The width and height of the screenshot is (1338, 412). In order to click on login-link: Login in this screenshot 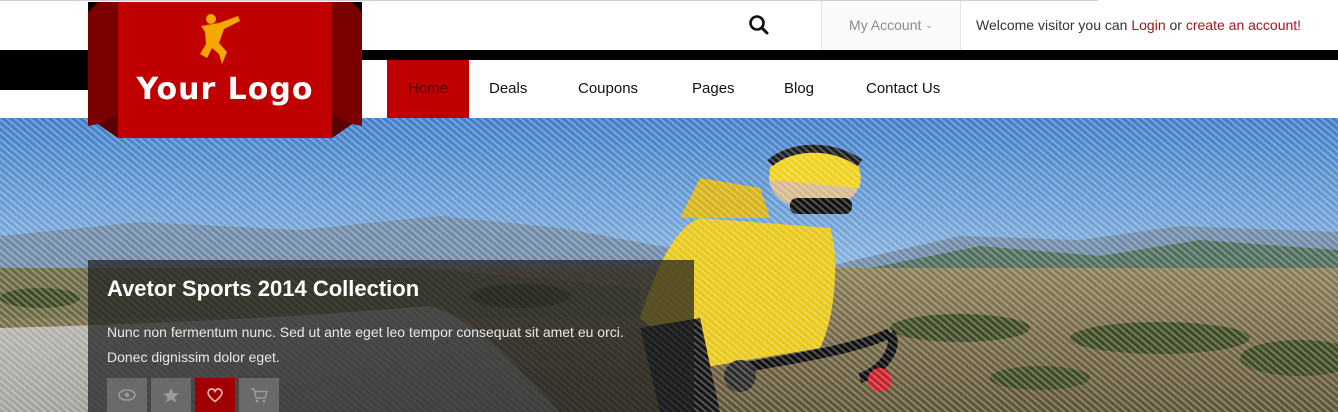, I will do `click(1148, 25)`.